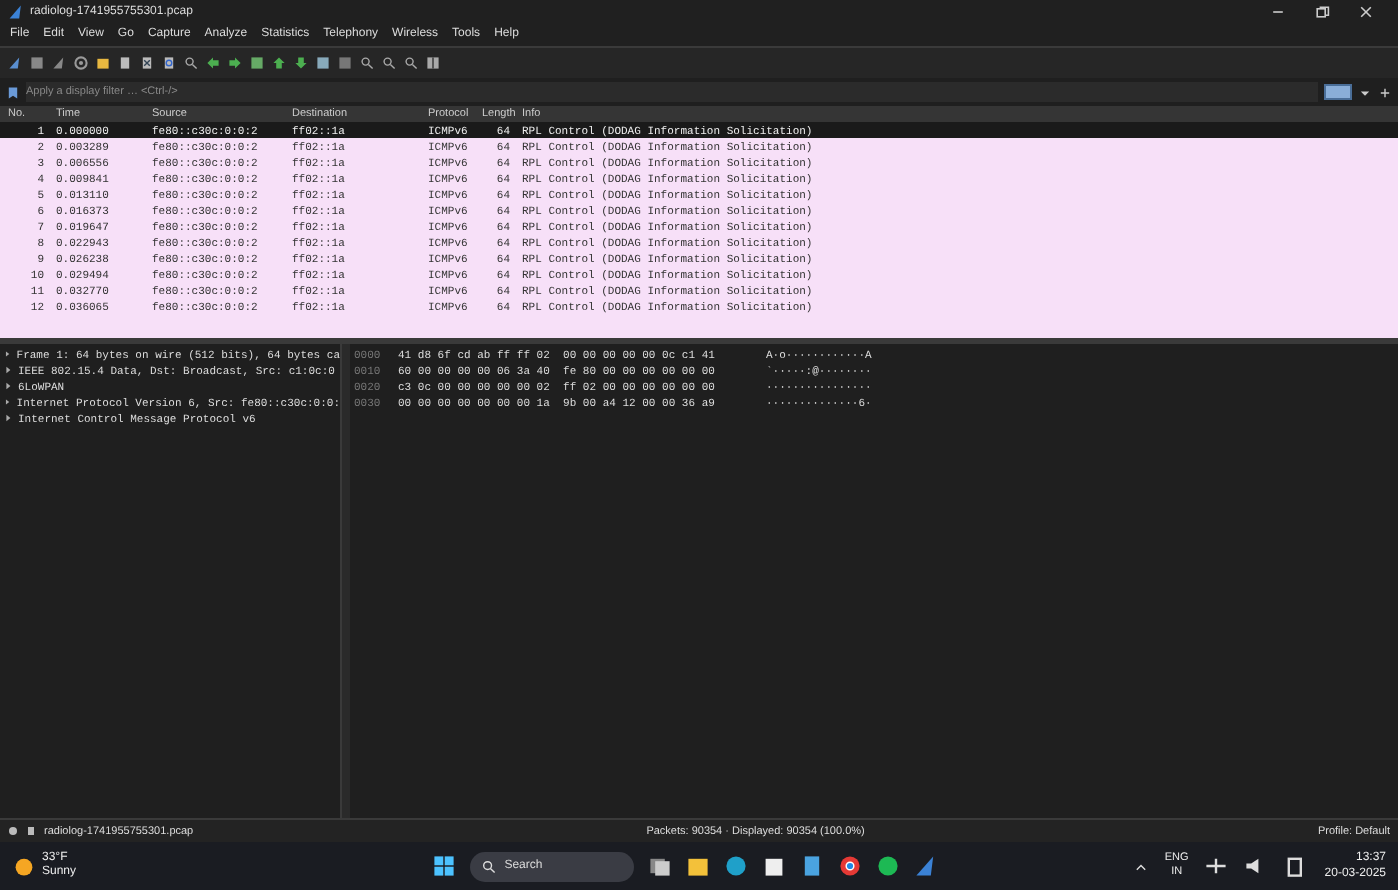 The height and width of the screenshot is (890, 1398). What do you see at coordinates (235, 63) in the screenshot?
I see `right-arrow-icon` at bounding box center [235, 63].